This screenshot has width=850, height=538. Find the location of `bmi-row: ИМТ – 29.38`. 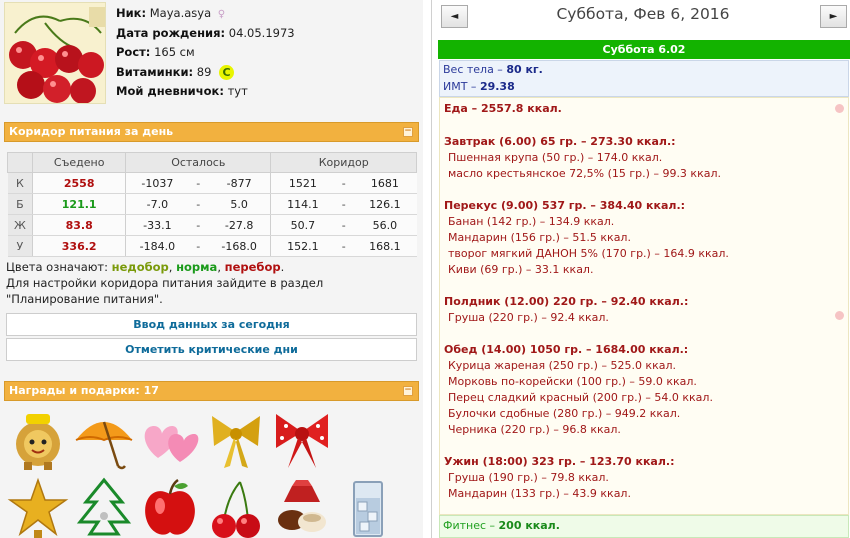

bmi-row: ИМТ – 29.38 is located at coordinates (645, 86).